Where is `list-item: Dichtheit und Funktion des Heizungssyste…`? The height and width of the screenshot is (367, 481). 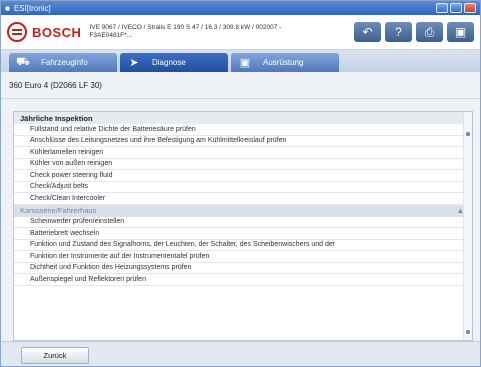
list-item: Dichtheit und Funktion des Heizungssyste… is located at coordinates (243, 268).